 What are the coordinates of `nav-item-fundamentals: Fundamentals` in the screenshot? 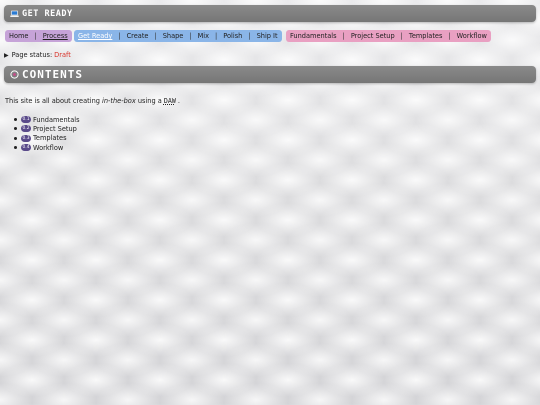 It's located at (313, 36).